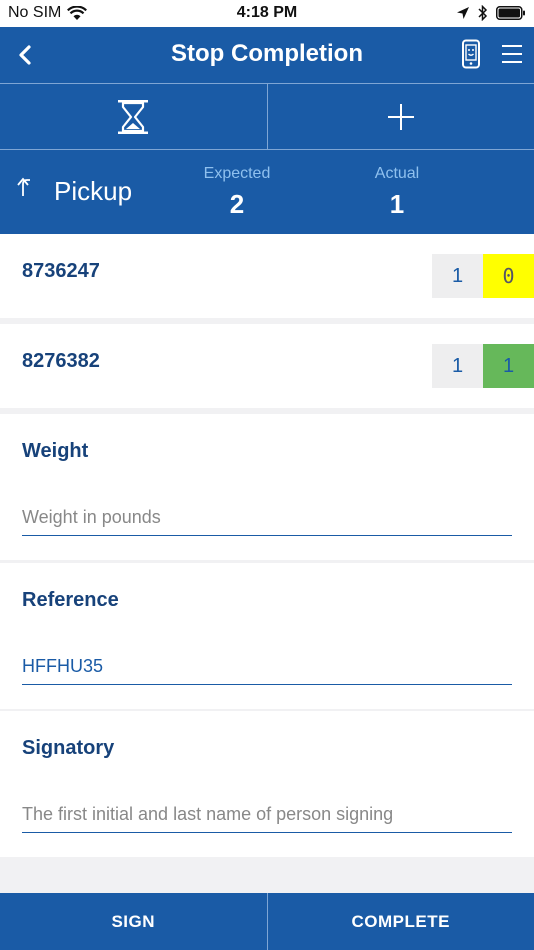  I want to click on reference-label: Reference, so click(70, 600).